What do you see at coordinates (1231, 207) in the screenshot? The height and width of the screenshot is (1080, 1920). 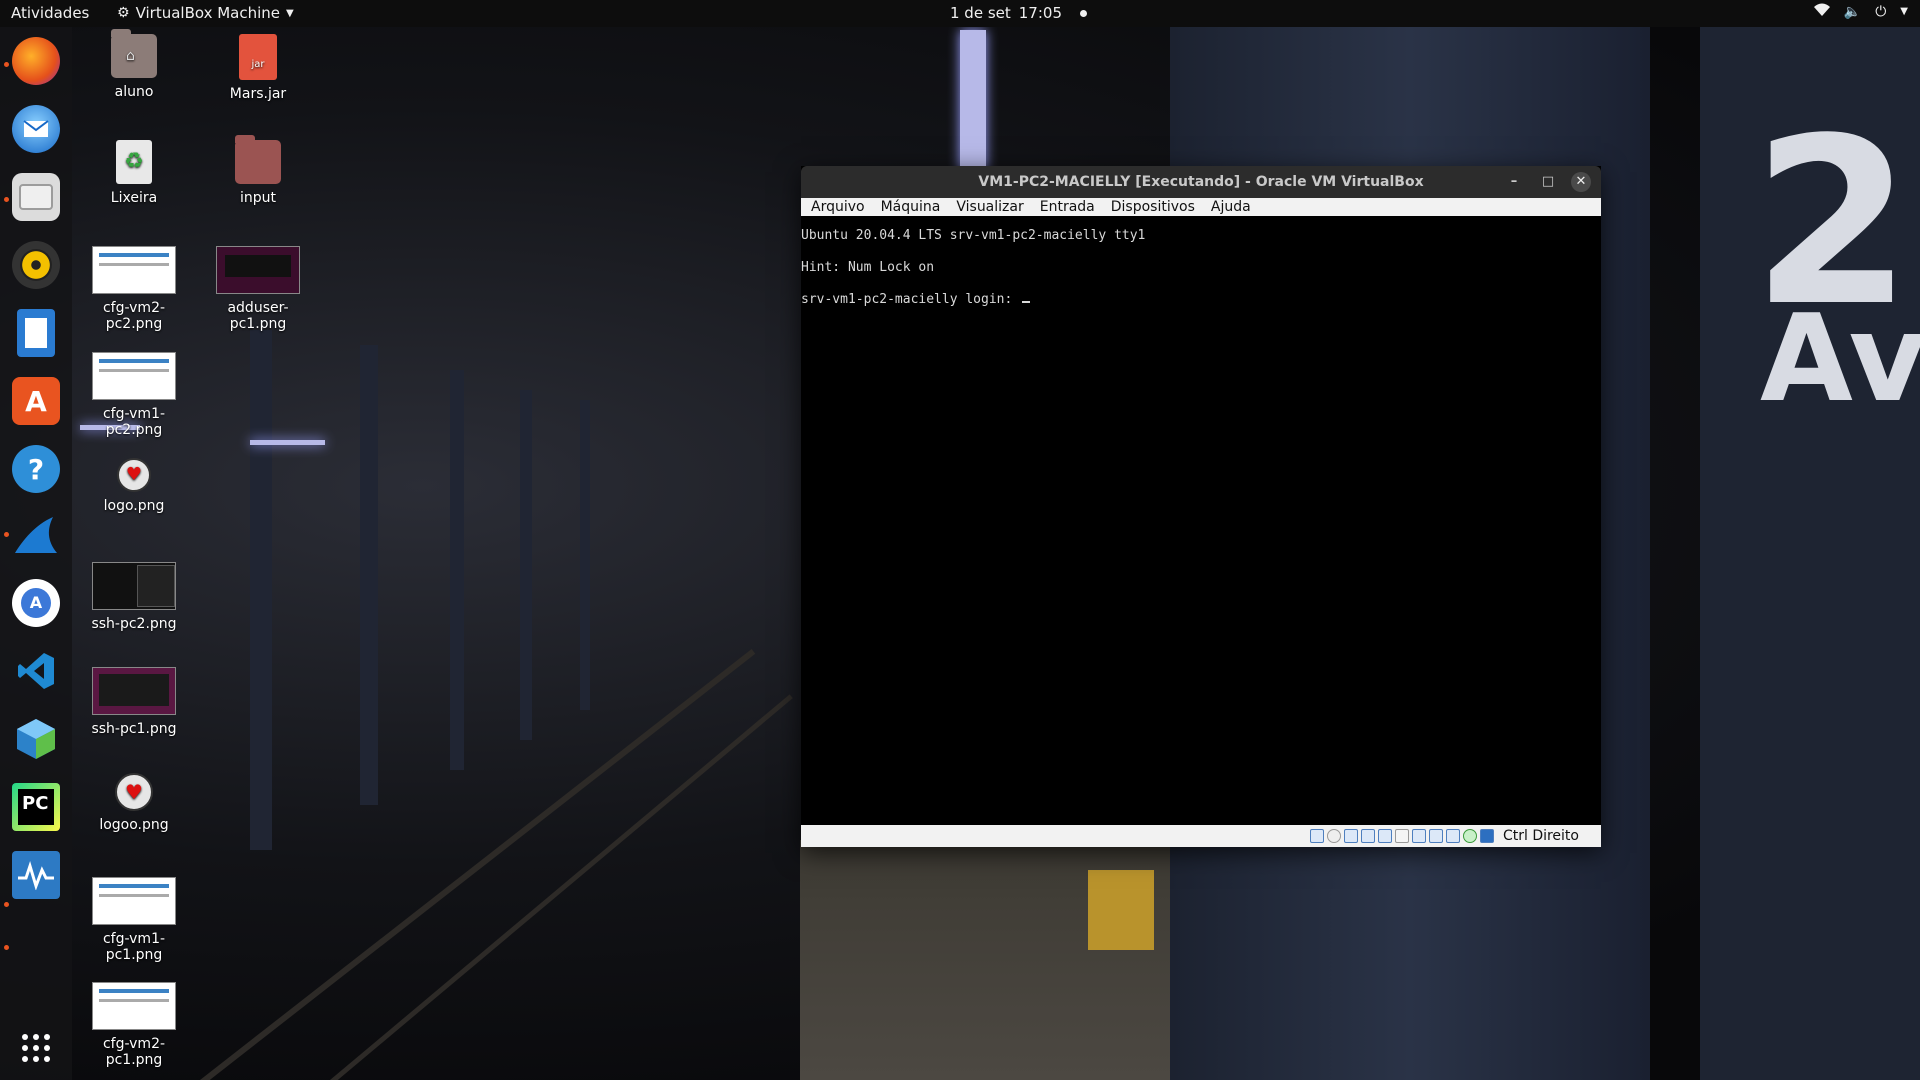 I see `menu-ajuda: Ajuda` at bounding box center [1231, 207].